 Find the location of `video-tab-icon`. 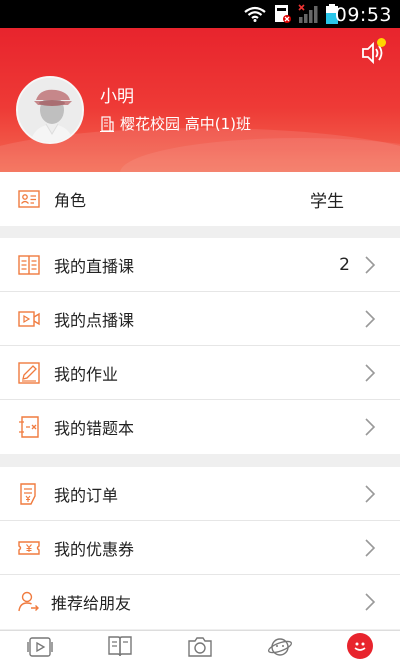

video-tab-icon is located at coordinates (40, 647).